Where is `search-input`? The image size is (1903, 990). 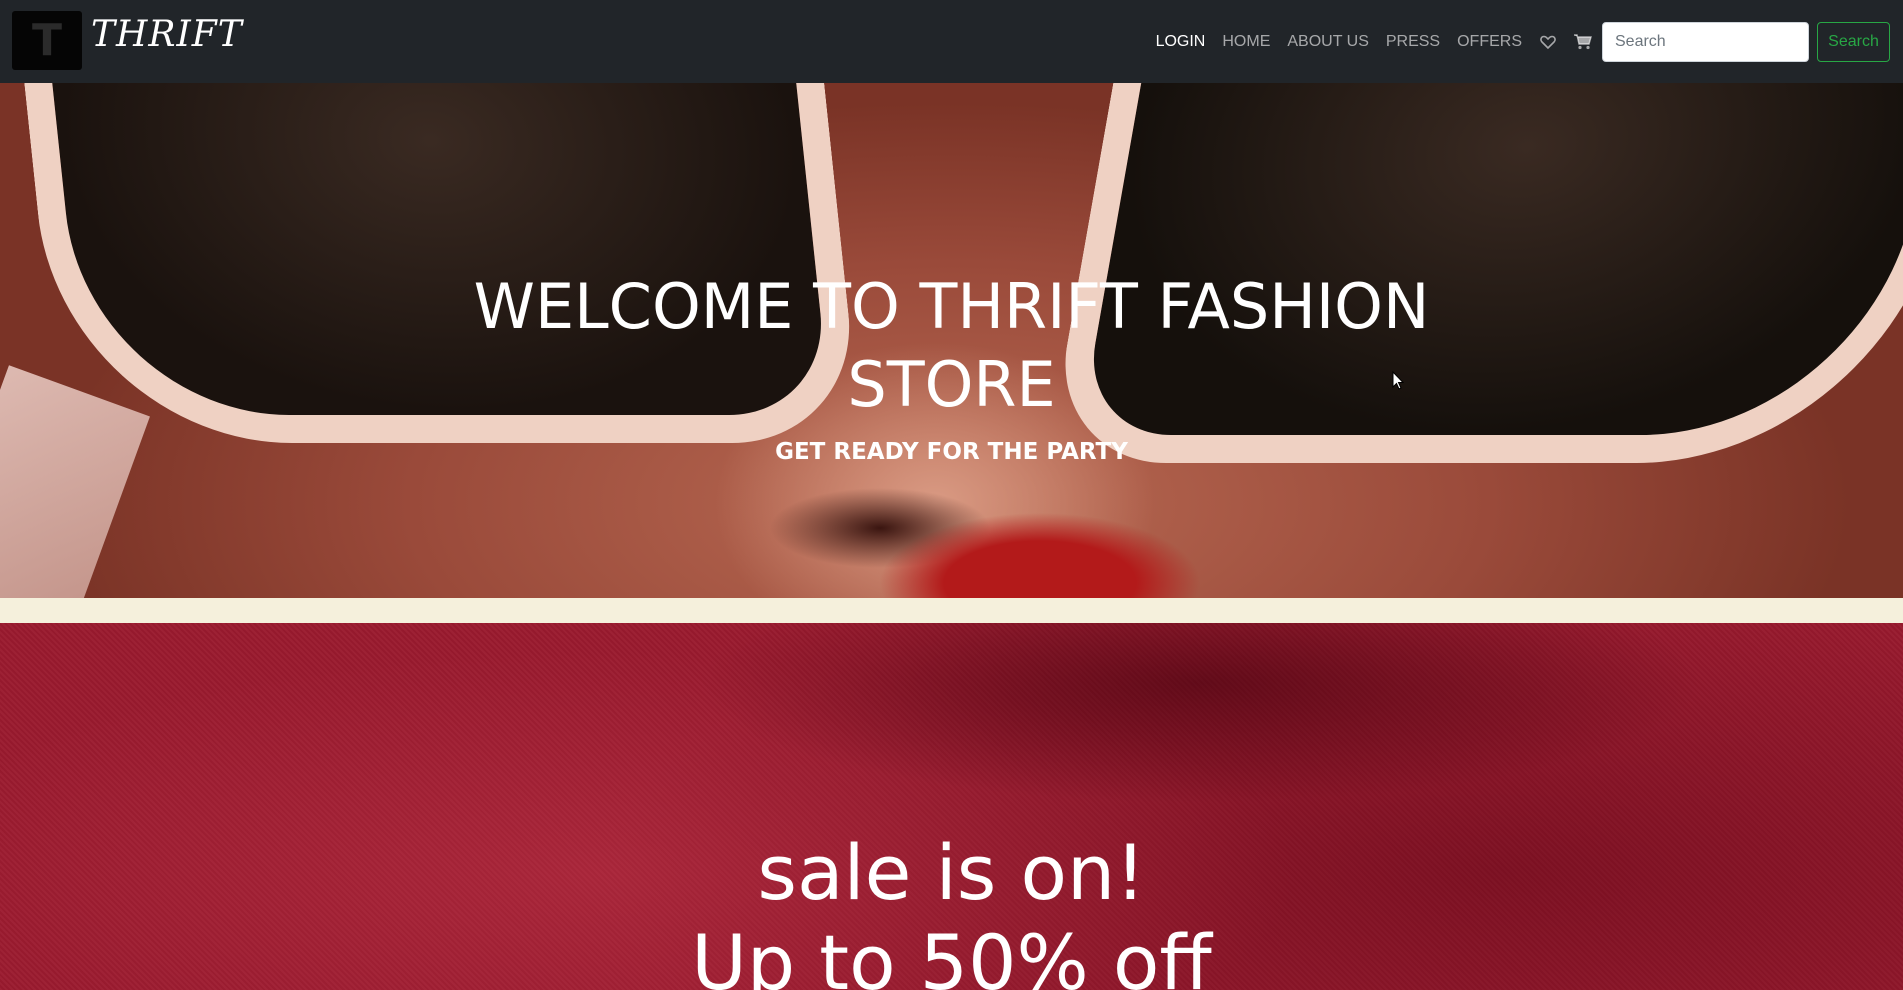 search-input is located at coordinates (1705, 41).